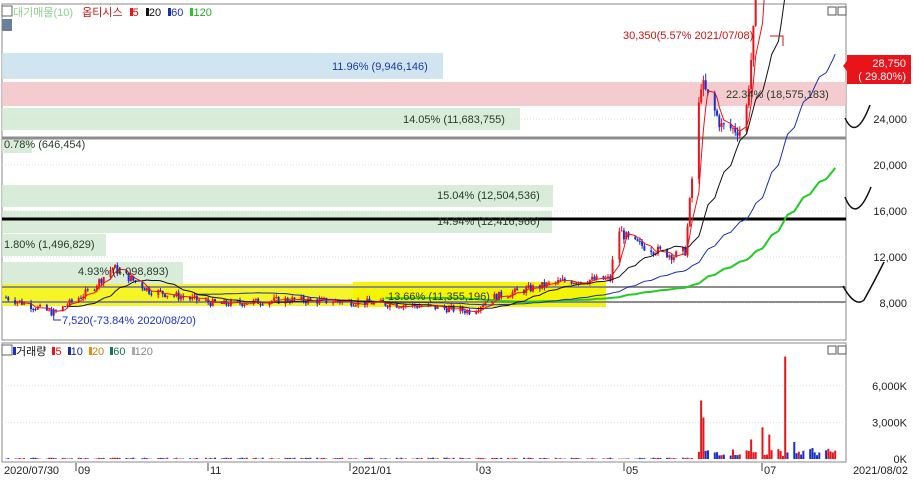 The image size is (913, 481). What do you see at coordinates (890, 166) in the screenshot?
I see `price-axis-label: 20,000` at bounding box center [890, 166].